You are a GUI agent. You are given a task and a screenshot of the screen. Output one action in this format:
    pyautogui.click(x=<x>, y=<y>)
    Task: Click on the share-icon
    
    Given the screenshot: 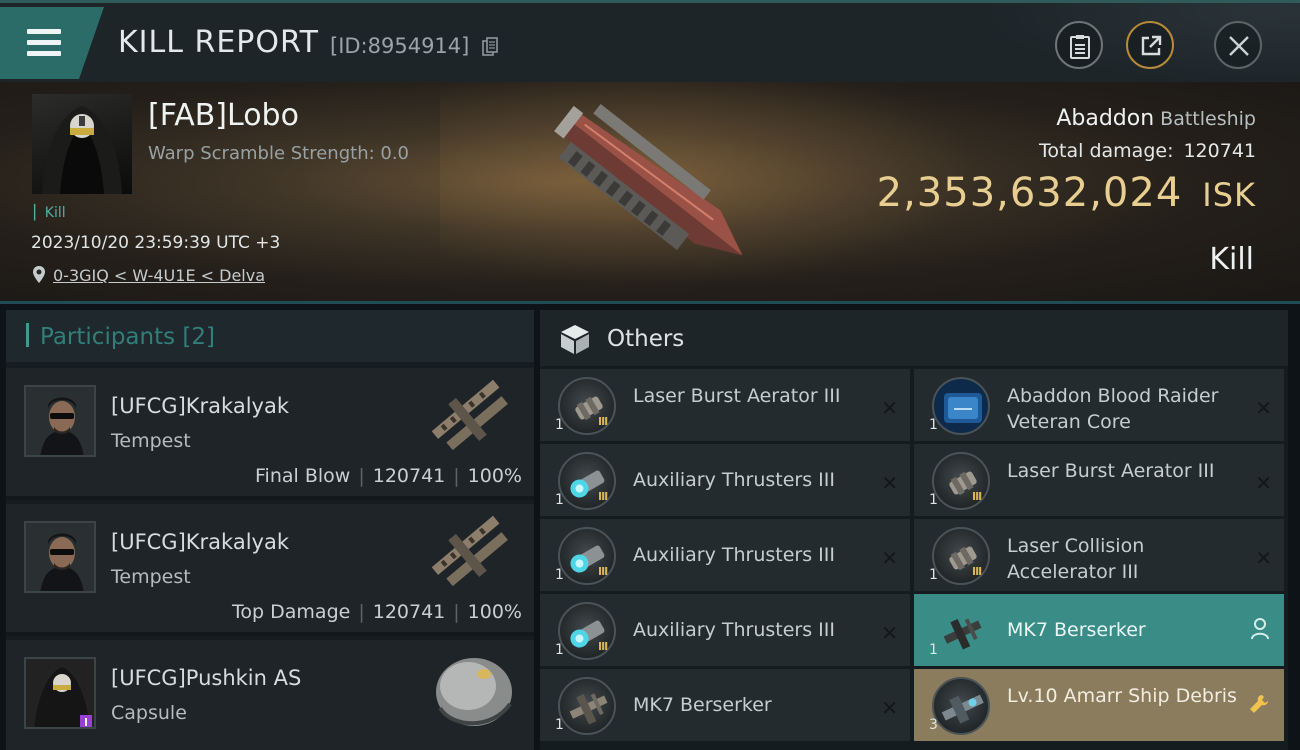 What is the action you would take?
    pyautogui.click(x=1151, y=45)
    